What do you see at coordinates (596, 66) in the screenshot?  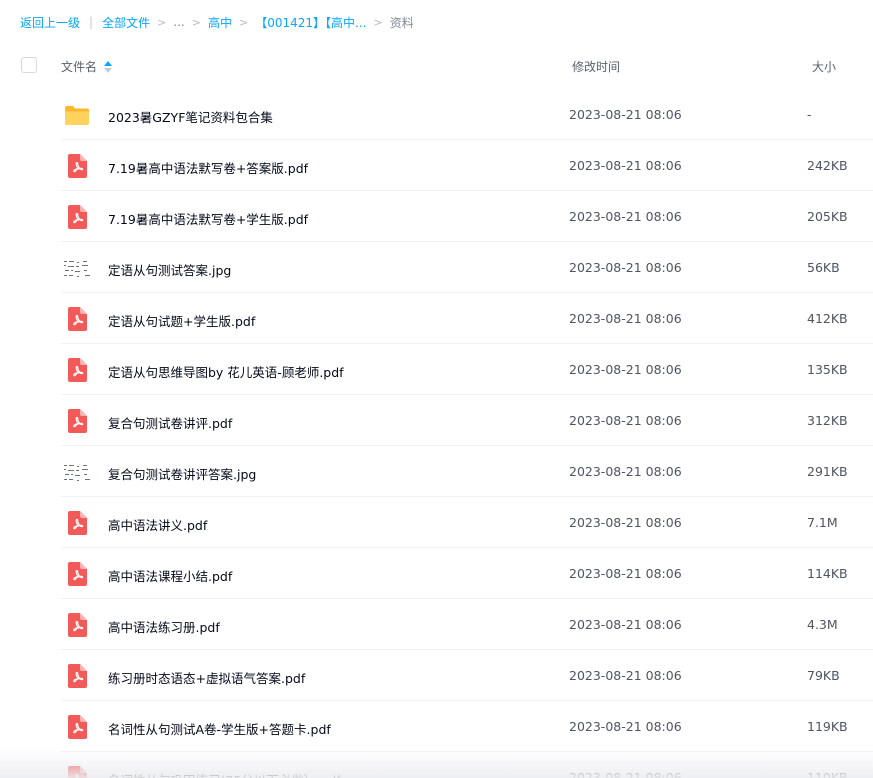 I see `column-modified-header: 修改时间` at bounding box center [596, 66].